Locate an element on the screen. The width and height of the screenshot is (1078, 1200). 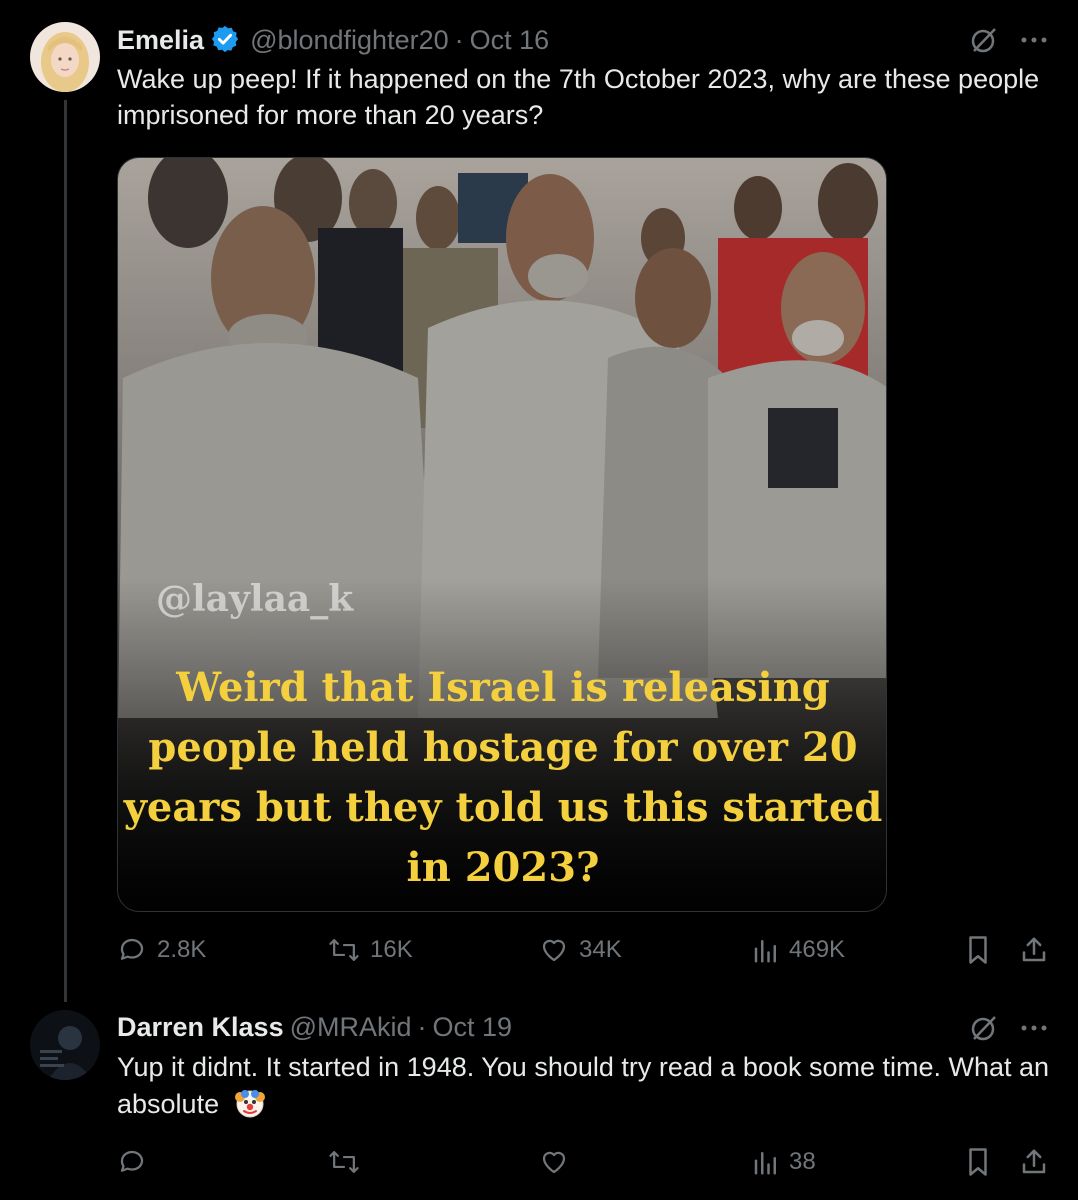
reply-button: 2.8K is located at coordinates (161, 950).